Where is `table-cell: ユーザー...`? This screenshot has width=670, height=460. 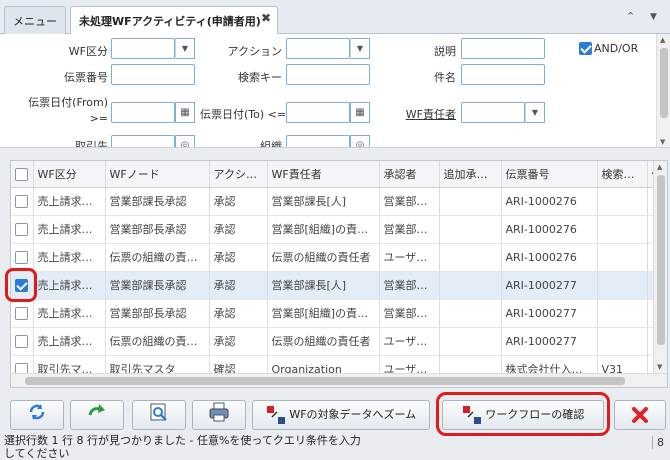
table-cell: ユーザー... is located at coordinates (409, 341).